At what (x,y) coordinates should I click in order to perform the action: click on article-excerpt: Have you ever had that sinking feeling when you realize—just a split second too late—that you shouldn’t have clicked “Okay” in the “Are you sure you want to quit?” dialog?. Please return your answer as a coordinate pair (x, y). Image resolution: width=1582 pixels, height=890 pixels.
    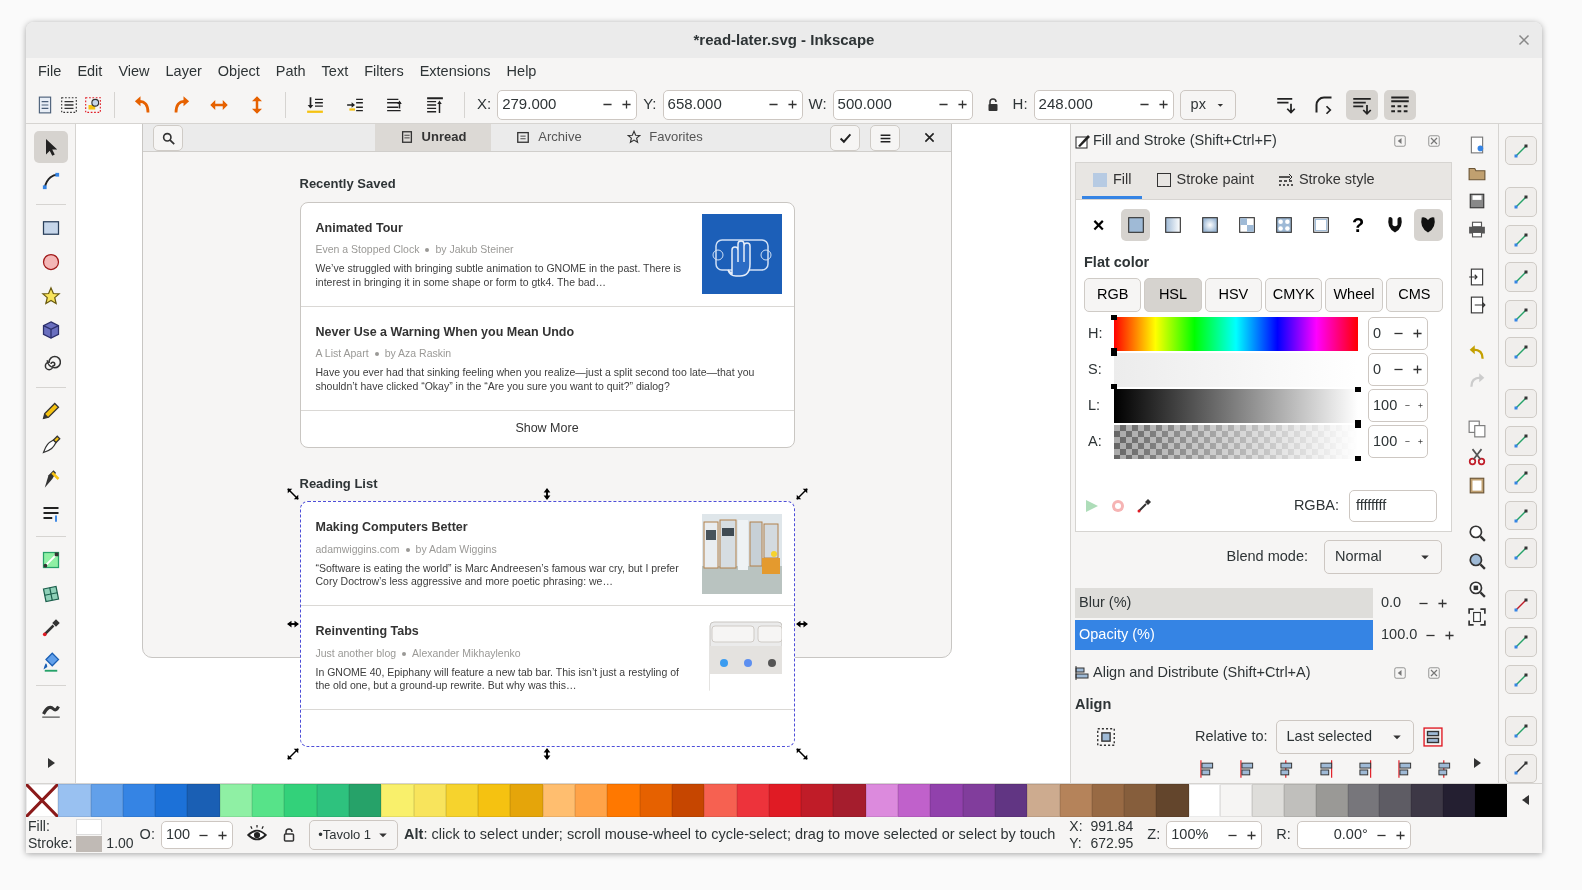
    Looking at the image, I should click on (535, 380).